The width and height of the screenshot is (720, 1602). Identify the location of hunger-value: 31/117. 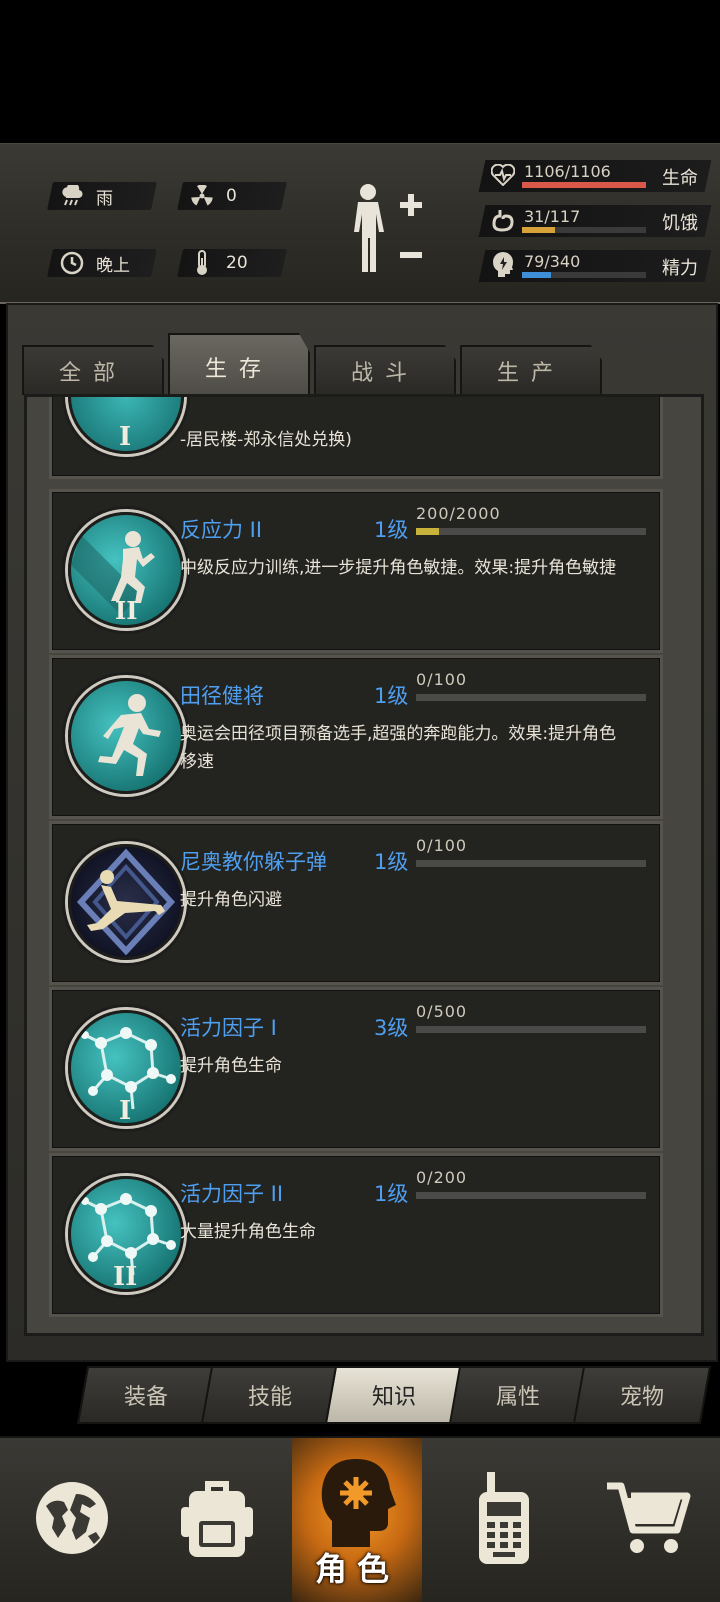
(552, 216).